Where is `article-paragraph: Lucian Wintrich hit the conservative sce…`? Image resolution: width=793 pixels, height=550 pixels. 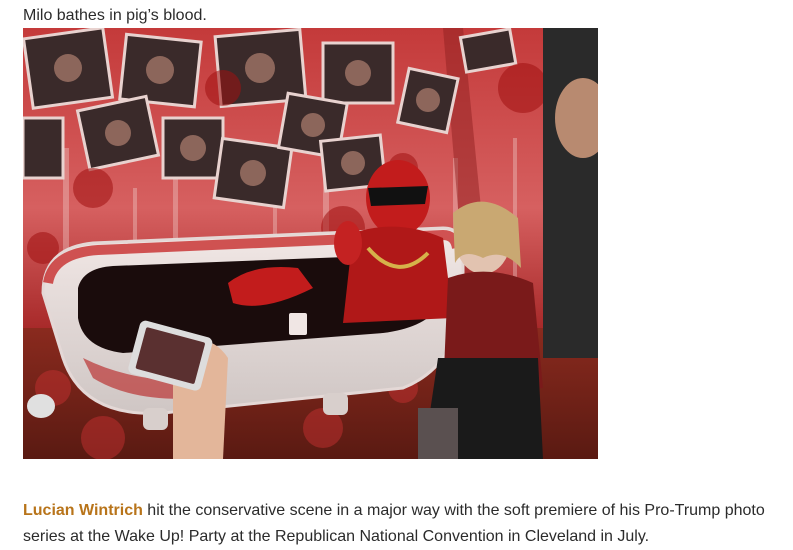 article-paragraph: Lucian Wintrich hit the conservative sce… is located at coordinates (408, 524).